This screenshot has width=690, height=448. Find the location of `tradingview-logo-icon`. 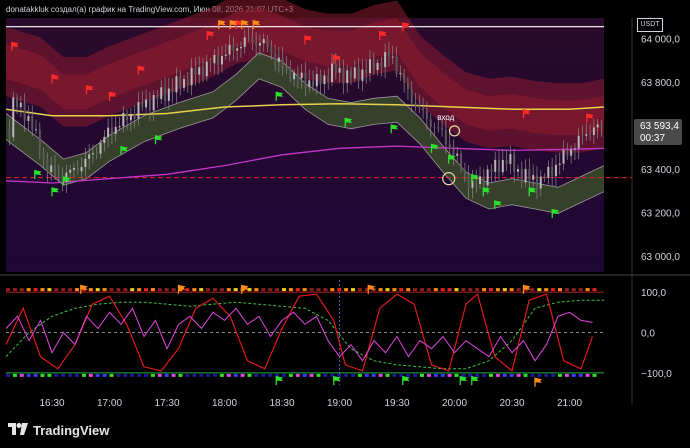

tradingview-logo-icon is located at coordinates (18, 430).